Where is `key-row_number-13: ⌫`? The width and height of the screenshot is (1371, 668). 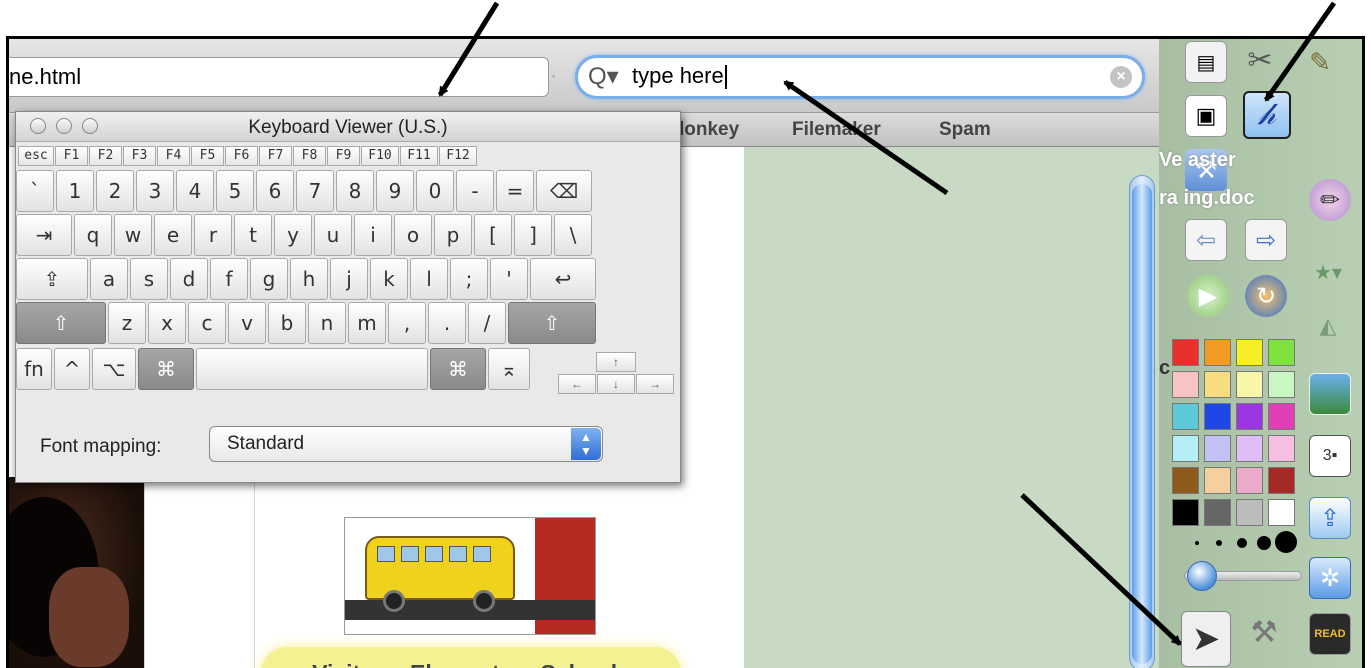 key-row_number-13: ⌫ is located at coordinates (564, 191).